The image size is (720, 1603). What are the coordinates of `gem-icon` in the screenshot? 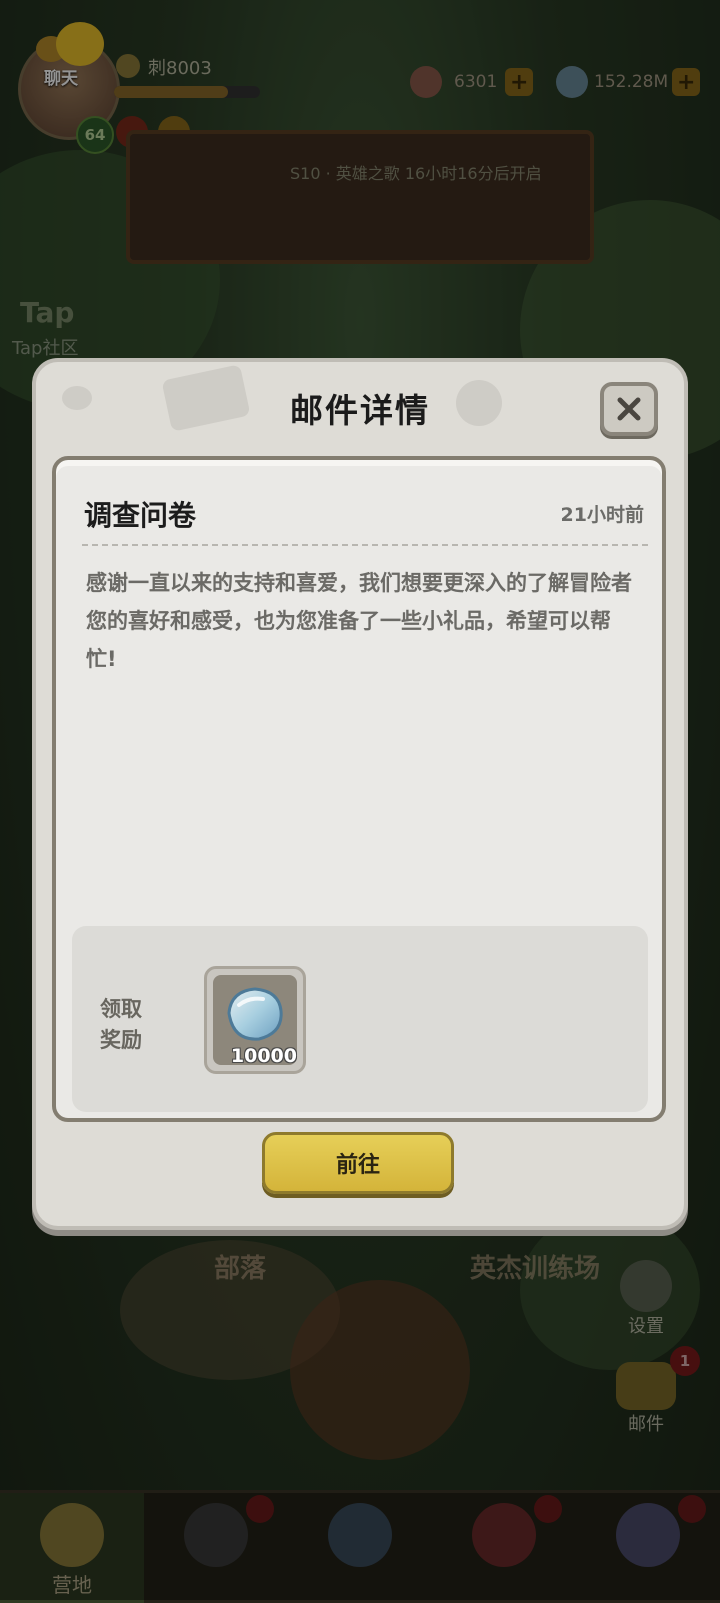 It's located at (255, 1014).